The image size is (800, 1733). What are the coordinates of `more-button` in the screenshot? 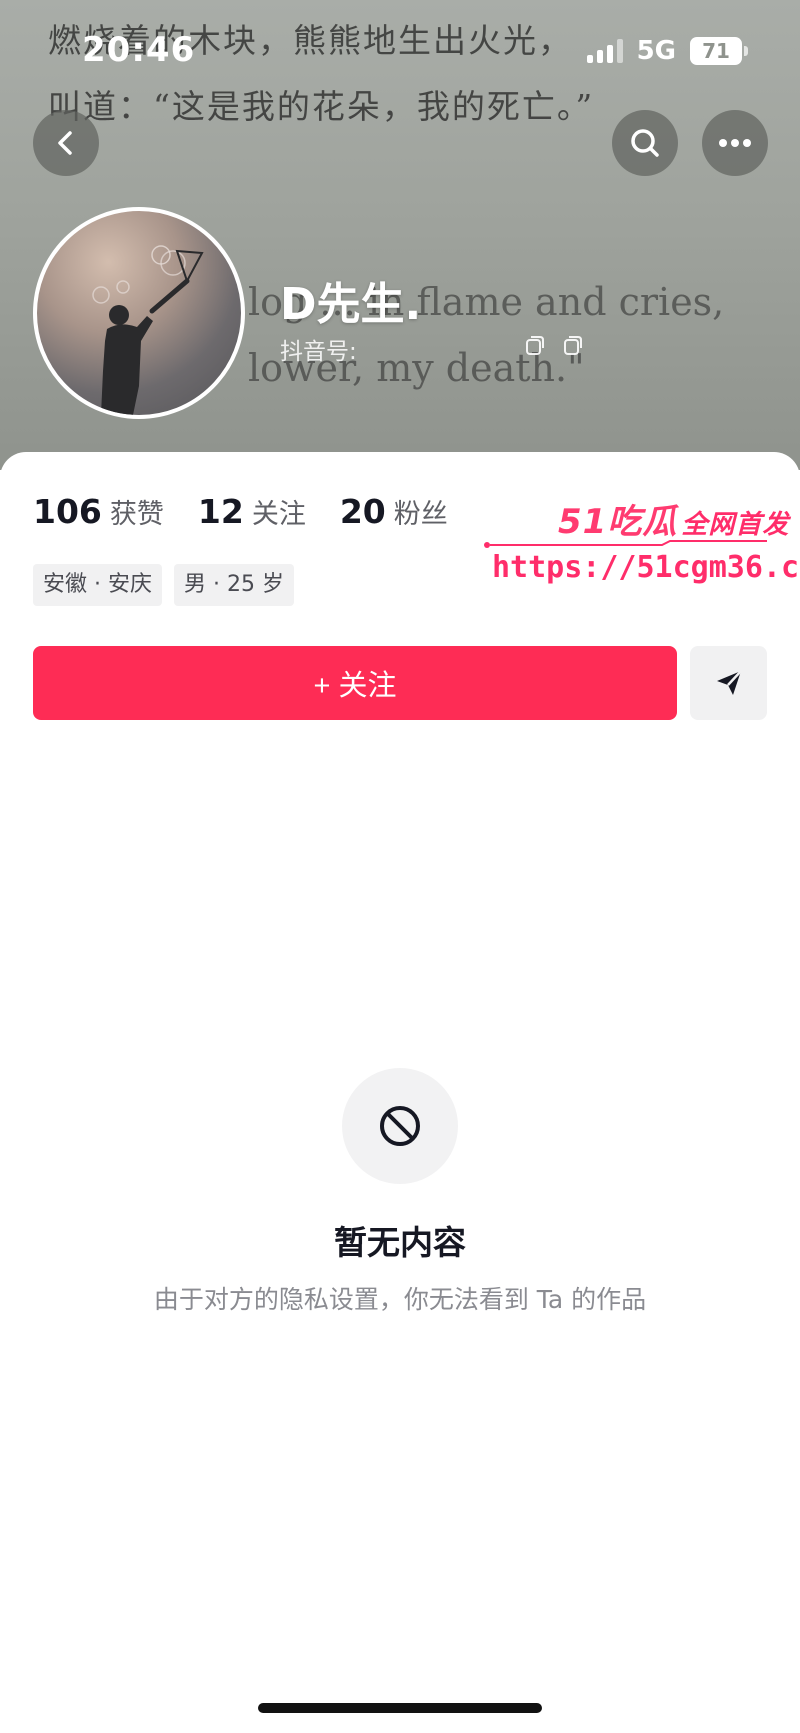 It's located at (735, 143).